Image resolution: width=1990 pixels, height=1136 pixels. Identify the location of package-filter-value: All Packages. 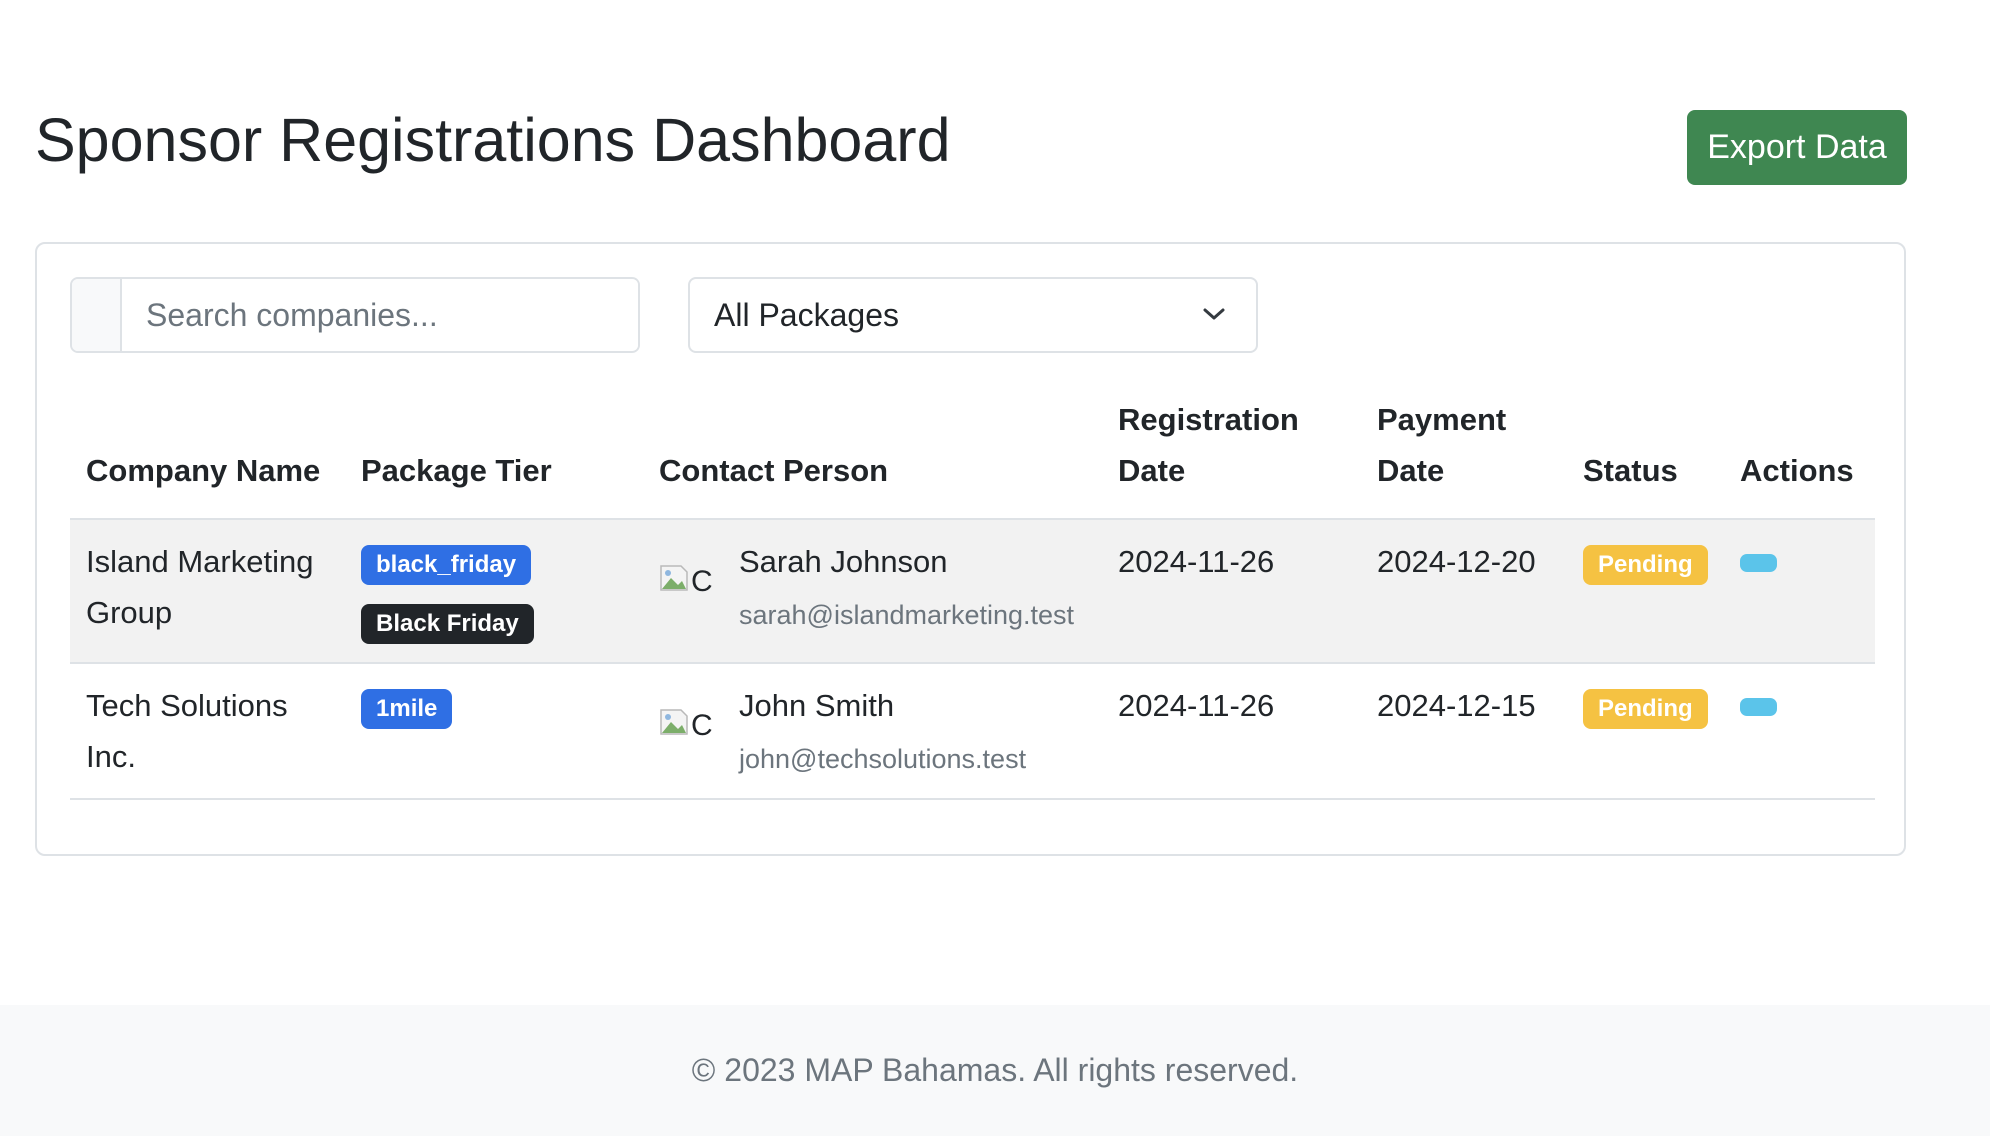
(806, 314).